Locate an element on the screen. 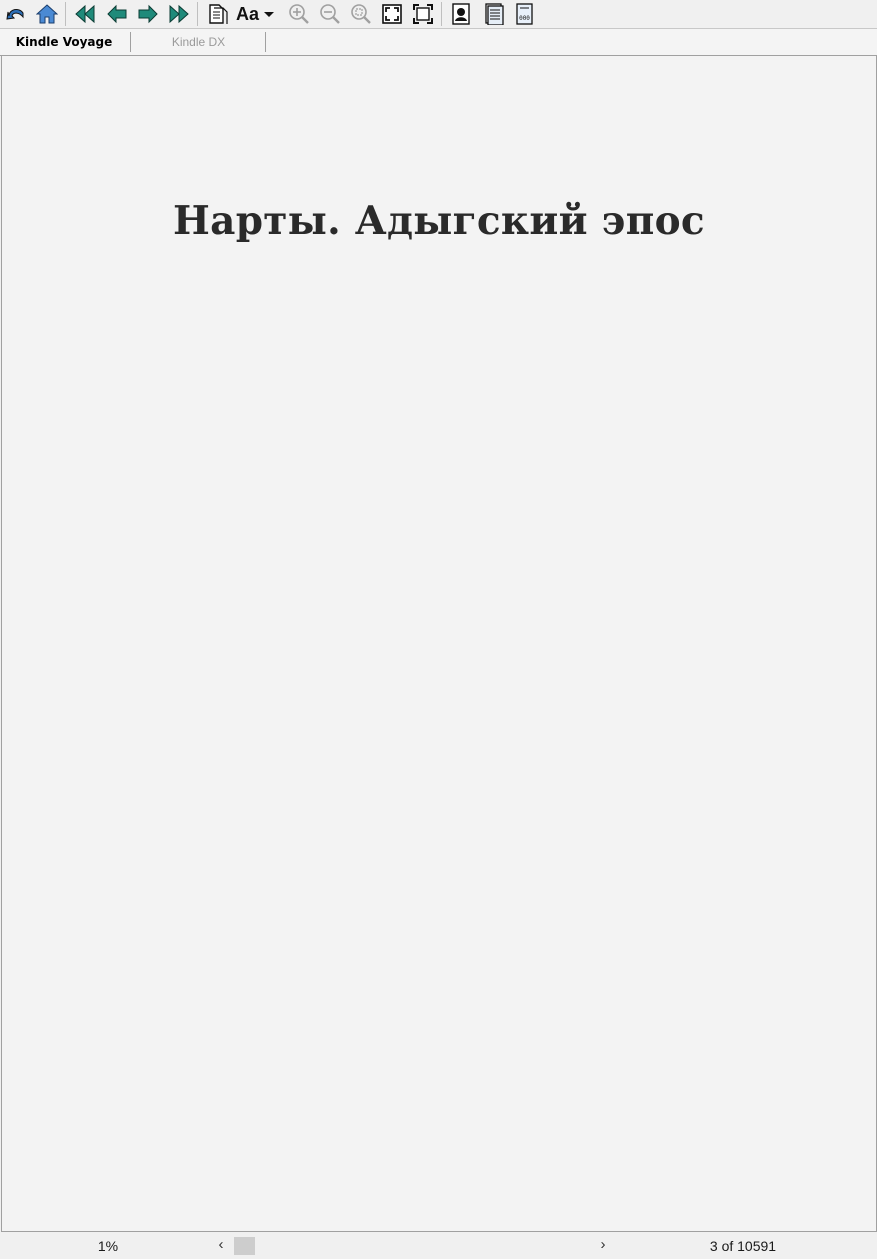  zoom-reset-button is located at coordinates (361, 14).